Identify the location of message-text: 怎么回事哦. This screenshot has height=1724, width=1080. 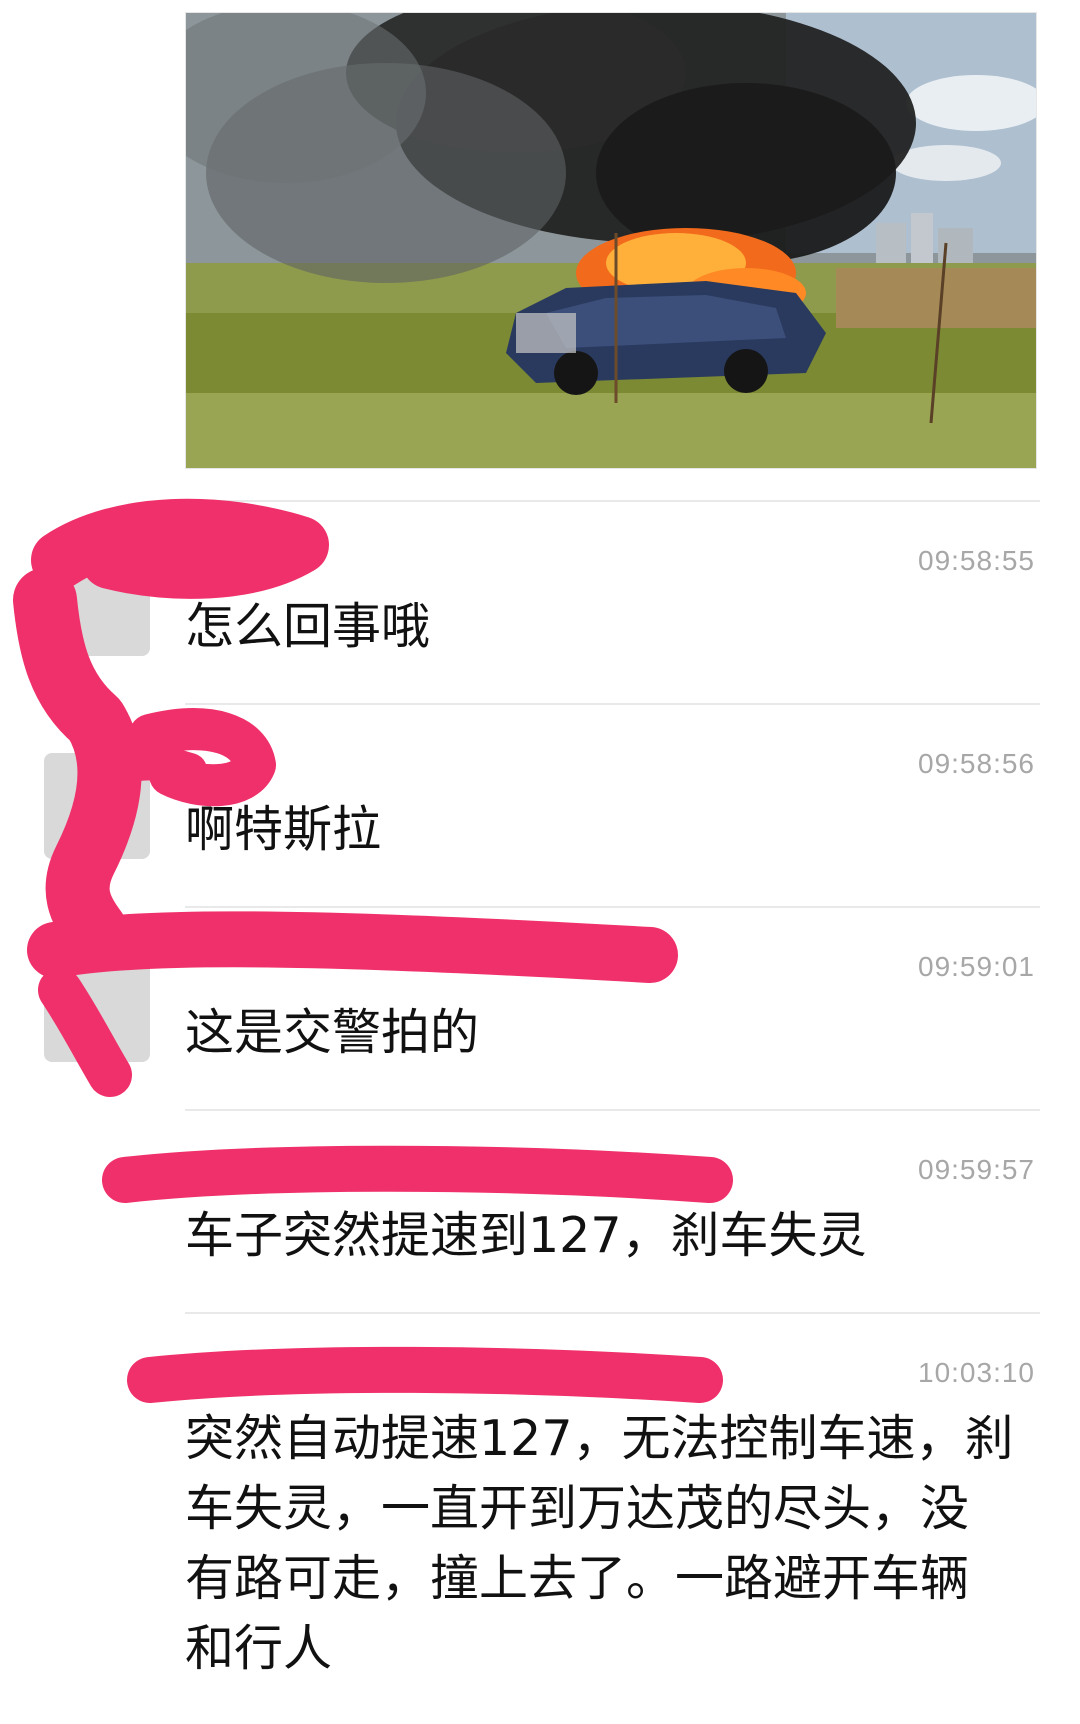
(308, 626).